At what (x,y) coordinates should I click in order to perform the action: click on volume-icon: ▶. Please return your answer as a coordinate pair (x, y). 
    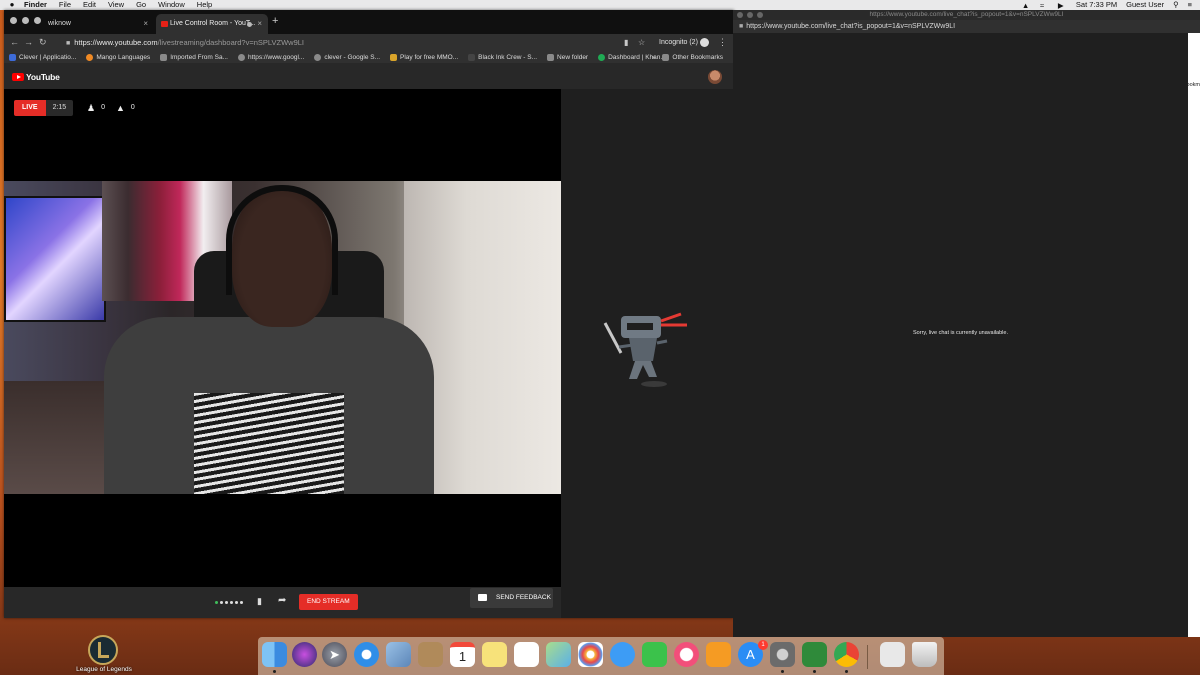
    Looking at the image, I should click on (1062, 5).